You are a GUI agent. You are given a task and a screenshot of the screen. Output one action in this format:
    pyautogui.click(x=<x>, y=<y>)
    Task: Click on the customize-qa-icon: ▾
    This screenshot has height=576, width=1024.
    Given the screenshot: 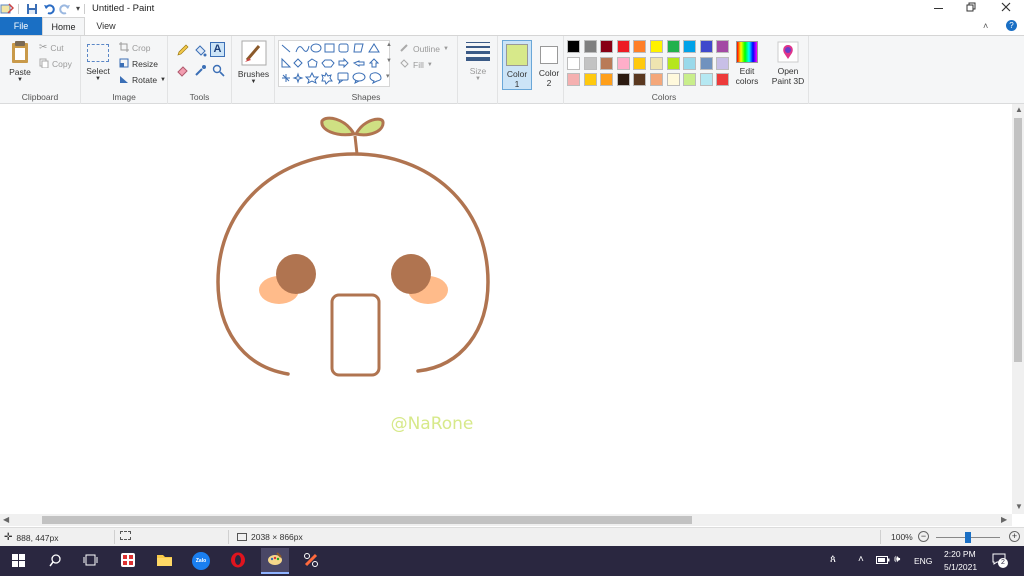 What is the action you would take?
    pyautogui.click(x=78, y=8)
    